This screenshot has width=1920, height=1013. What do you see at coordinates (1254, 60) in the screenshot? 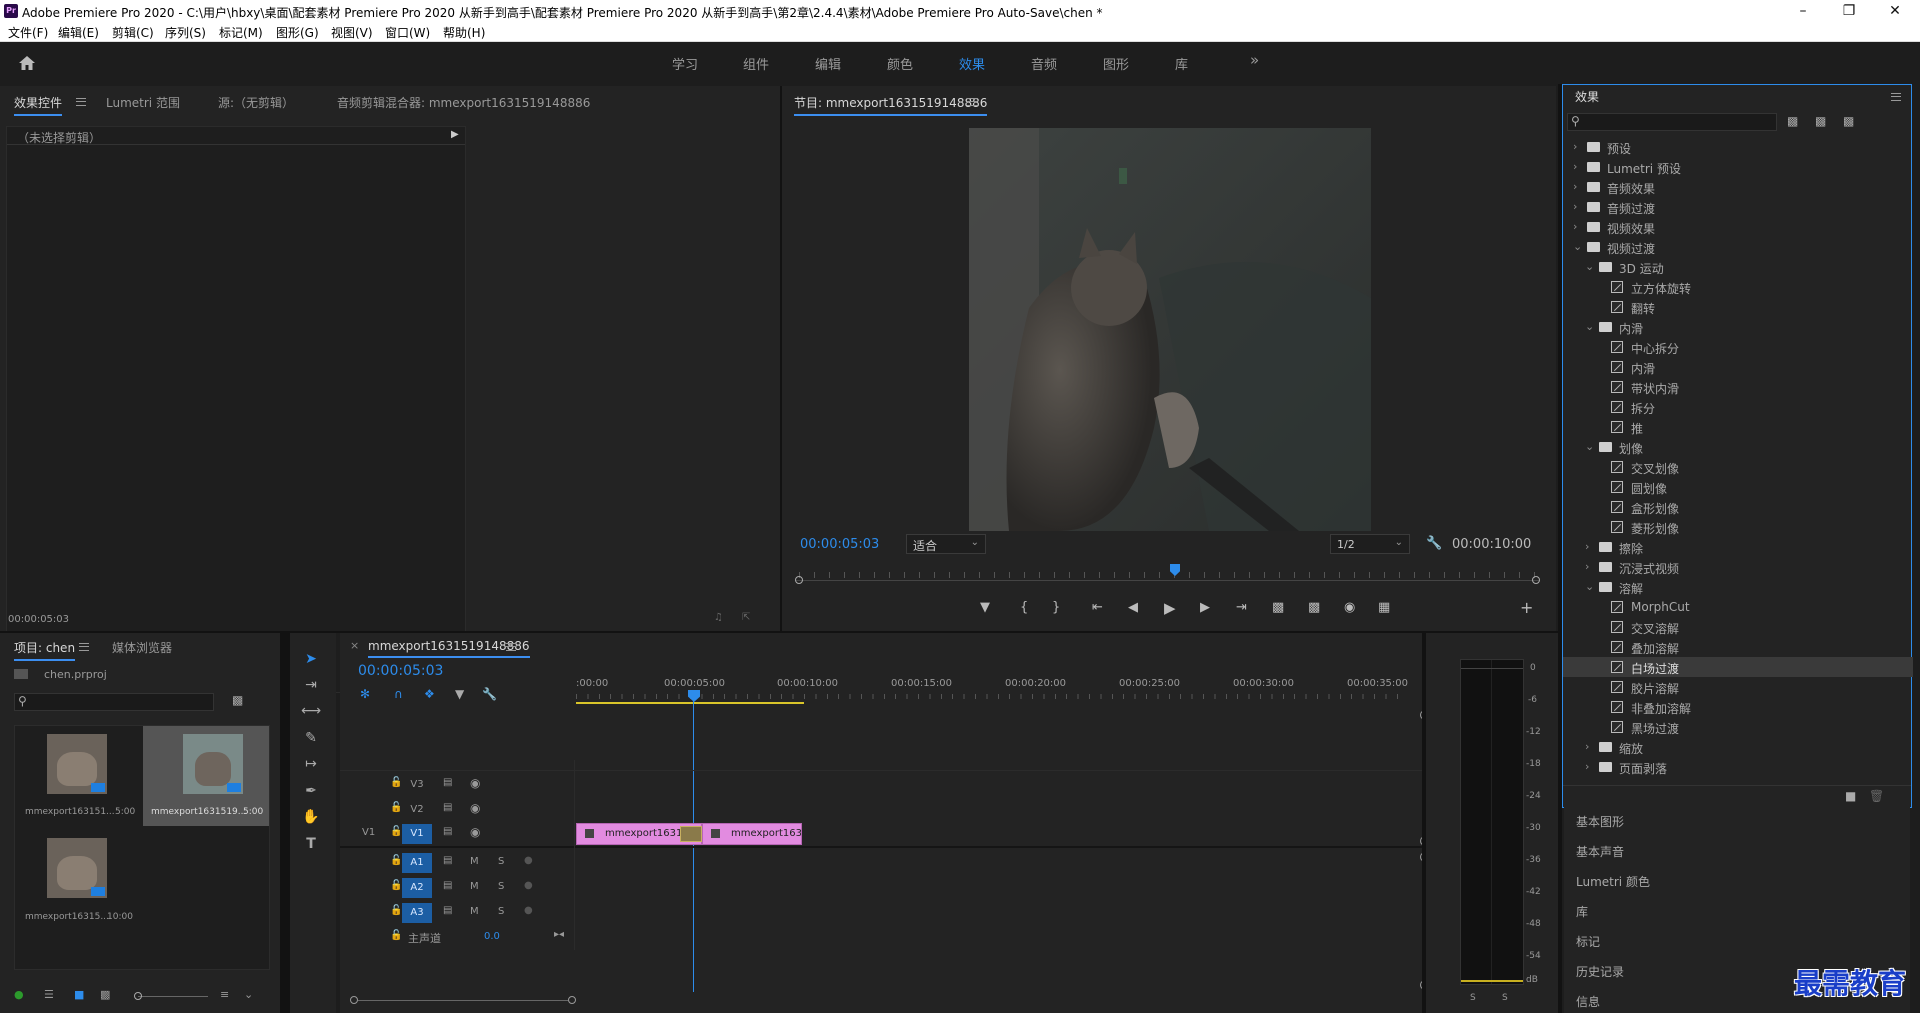
I see `more-workspaces-icon: »` at bounding box center [1254, 60].